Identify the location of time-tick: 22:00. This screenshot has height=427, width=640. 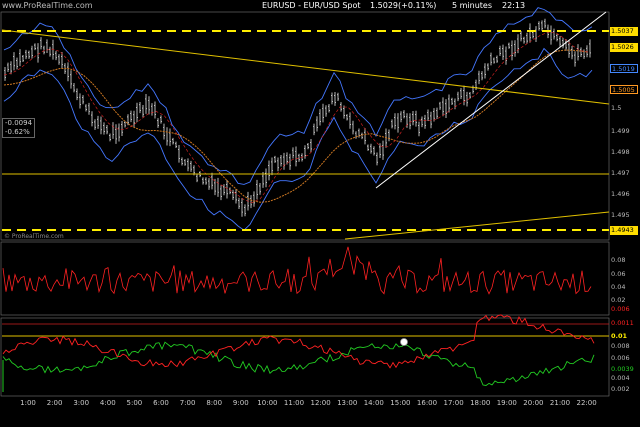
(586, 403).